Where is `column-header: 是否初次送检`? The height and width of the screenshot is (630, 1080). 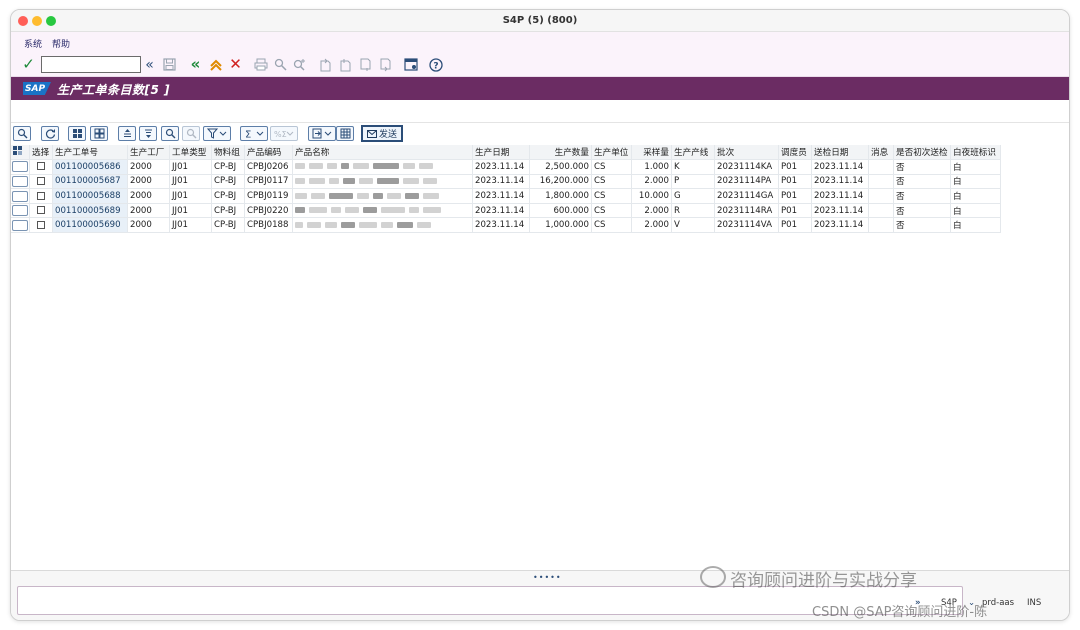 column-header: 是否初次送检 is located at coordinates (922, 153).